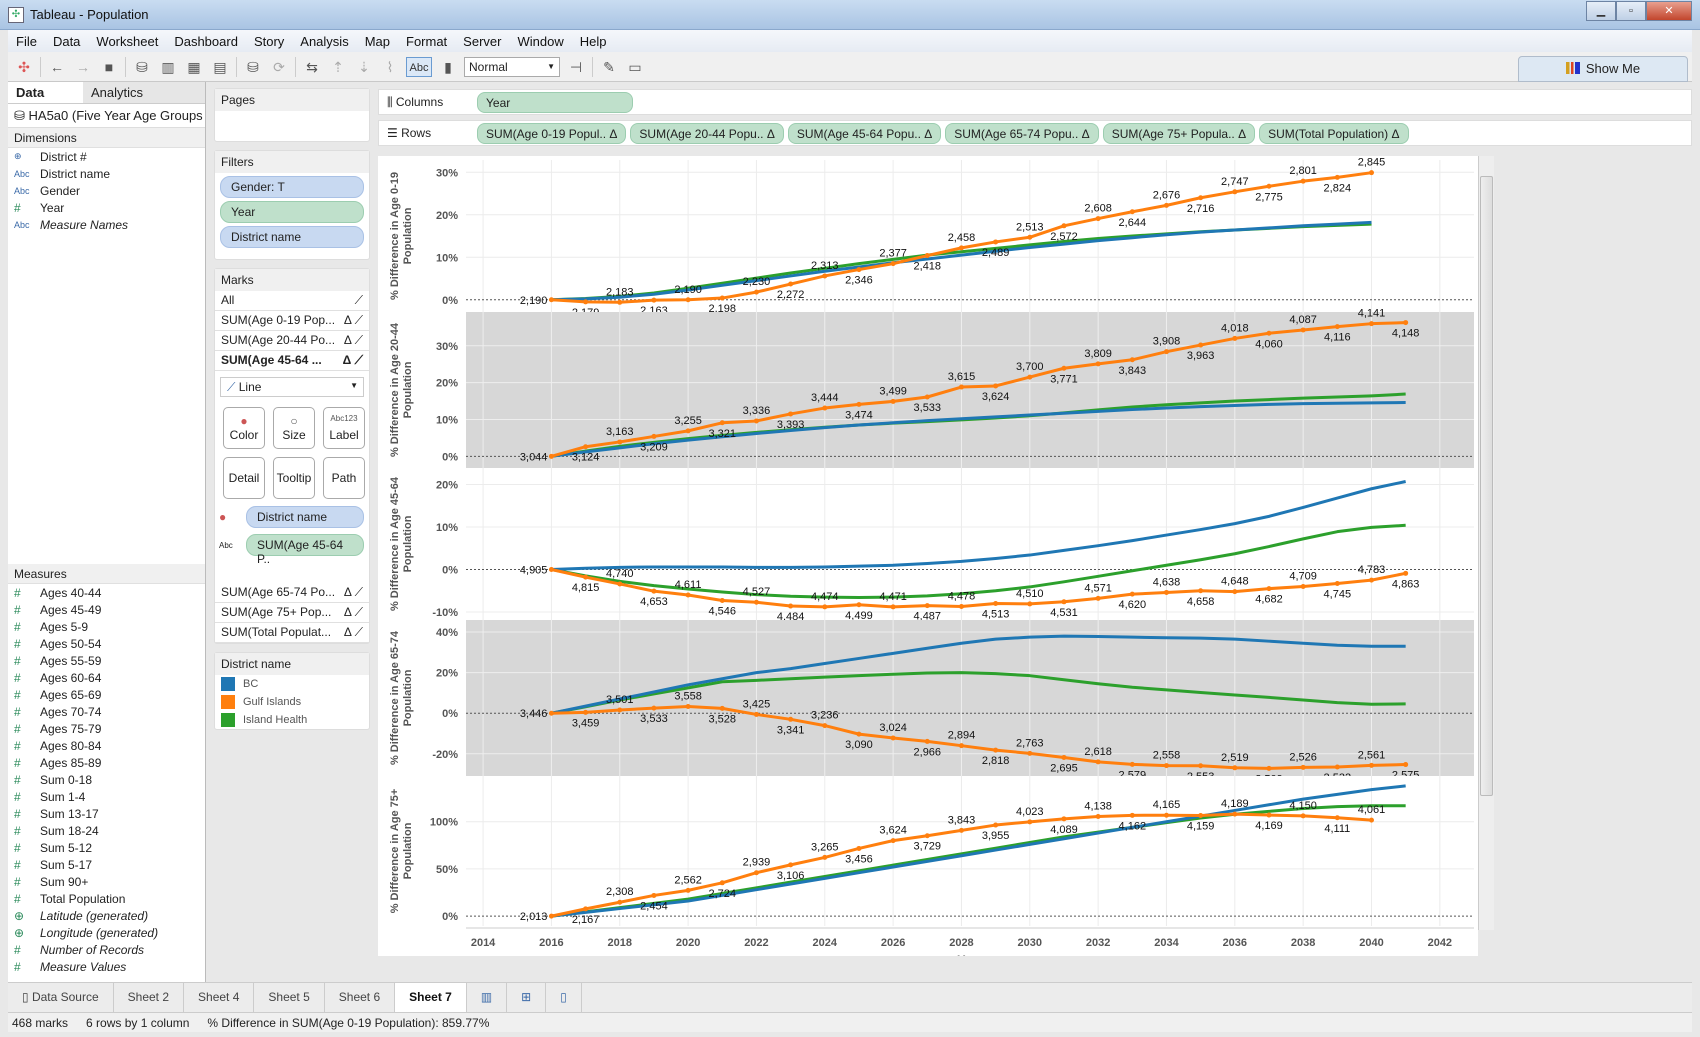 The height and width of the screenshot is (1037, 1700). What do you see at coordinates (377, 41) in the screenshot?
I see `menu-map: Map` at bounding box center [377, 41].